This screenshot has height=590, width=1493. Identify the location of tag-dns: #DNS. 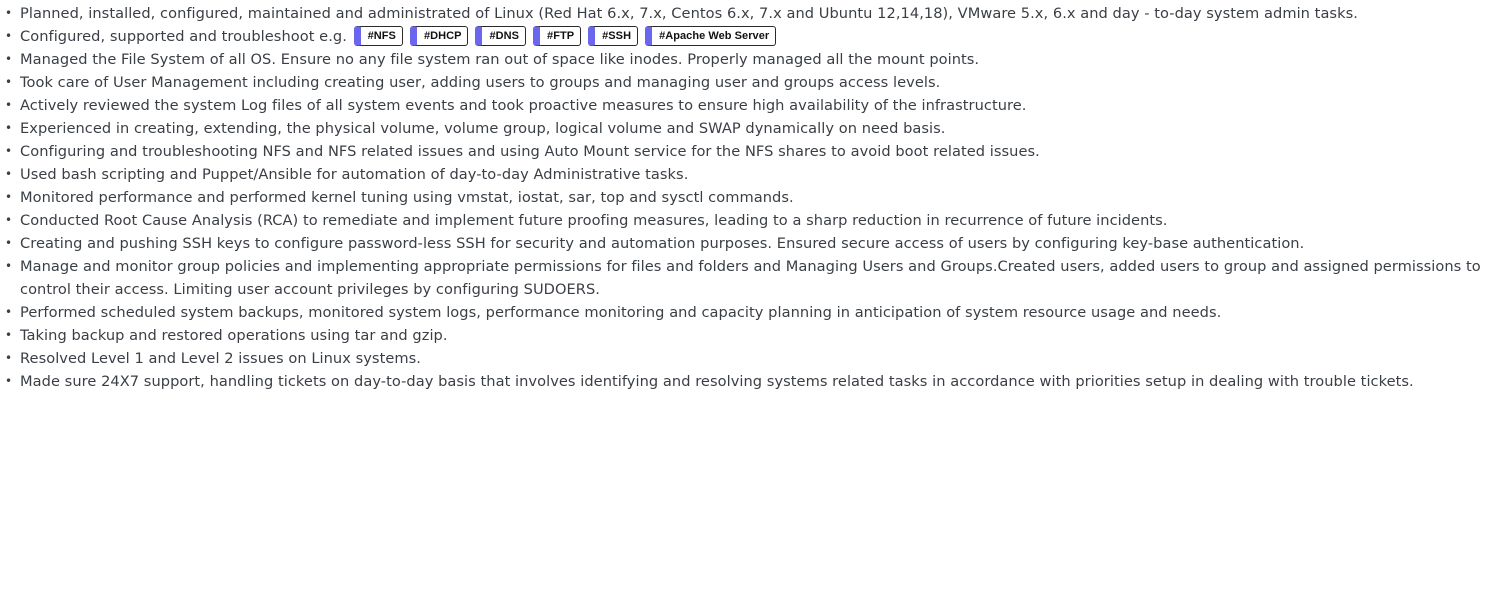
(501, 36).